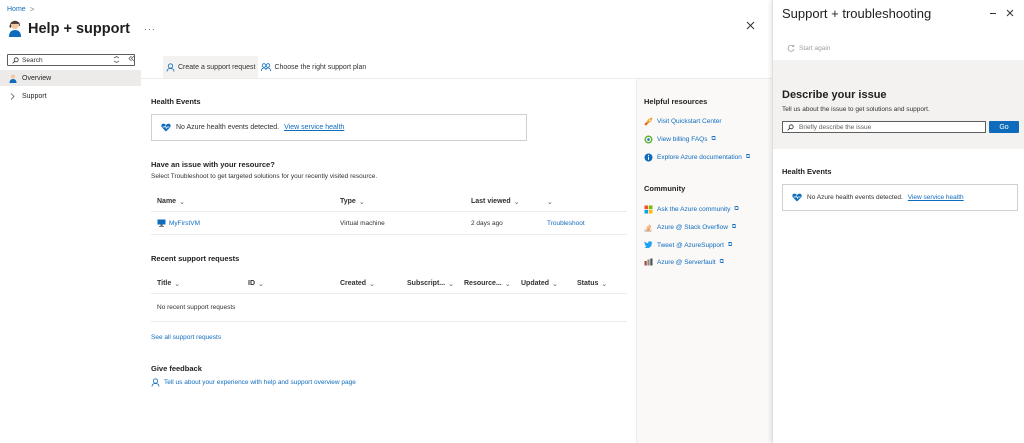 The image size is (1024, 443). I want to click on tweet-azure-support-link: Tweet @ AzureSupport ⧉, so click(688, 245).